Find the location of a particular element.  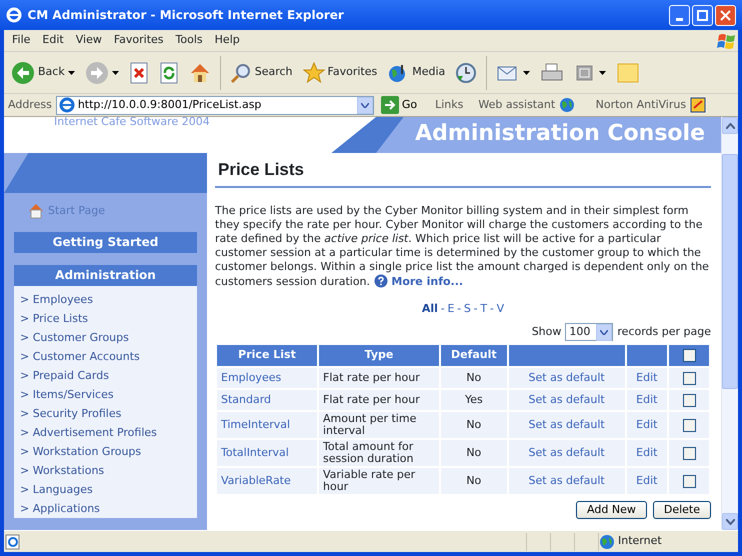

table-cell: Amount per time interval is located at coordinates (379, 425).